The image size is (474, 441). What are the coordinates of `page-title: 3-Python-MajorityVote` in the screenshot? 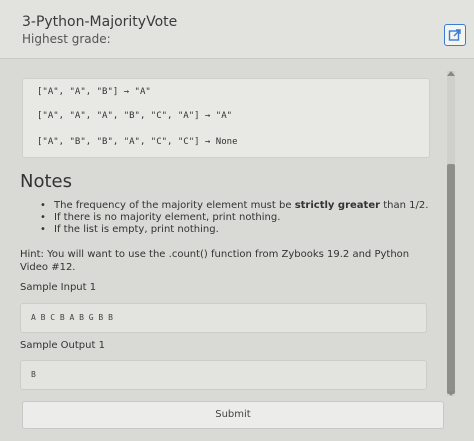 It's located at (100, 22).